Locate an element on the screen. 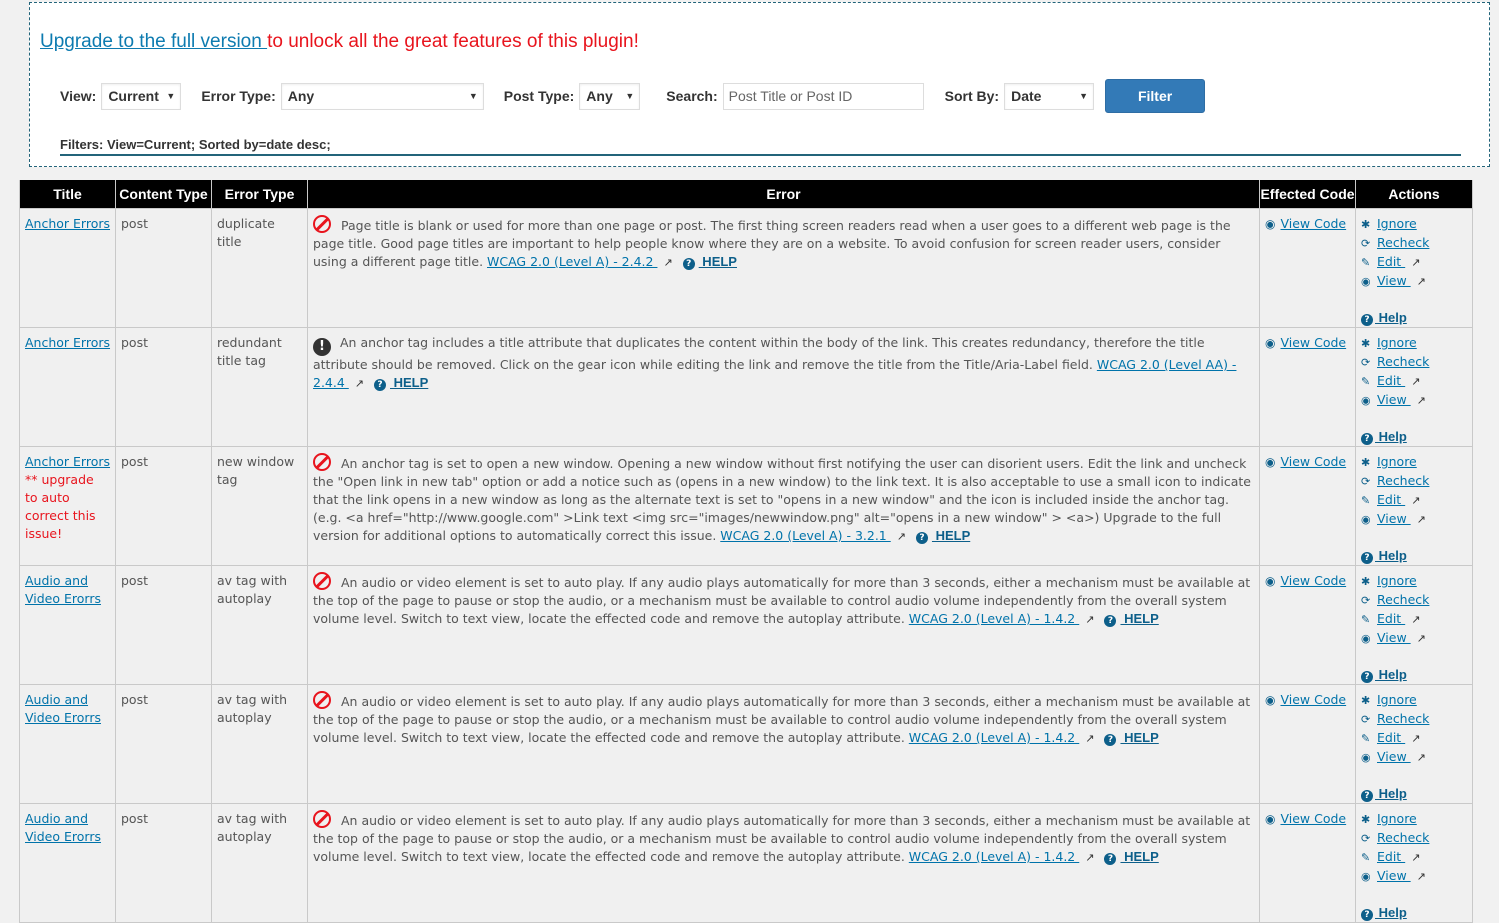 The height and width of the screenshot is (923, 1499). upgrade-link: Upgrade to the full version is located at coordinates (153, 41).